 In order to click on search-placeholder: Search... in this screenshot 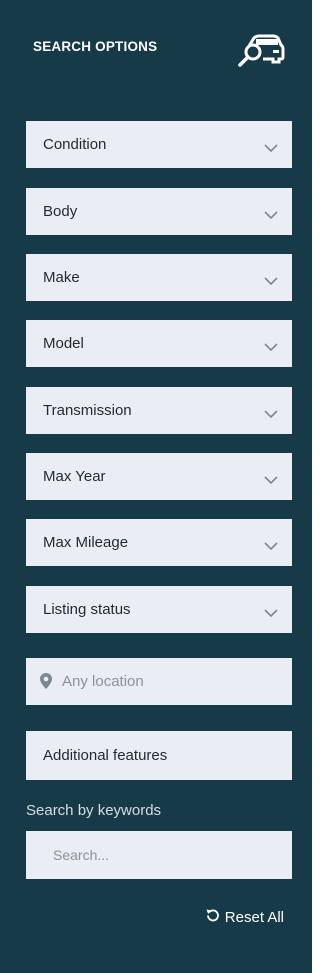, I will do `click(81, 855)`.